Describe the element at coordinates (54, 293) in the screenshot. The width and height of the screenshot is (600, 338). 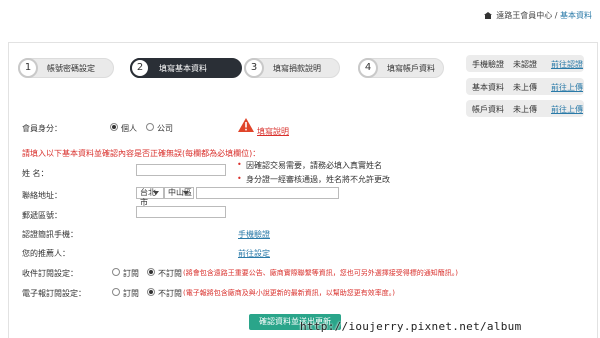
I see `epaper-sub-label: 電子報訂閱設定：` at that location.